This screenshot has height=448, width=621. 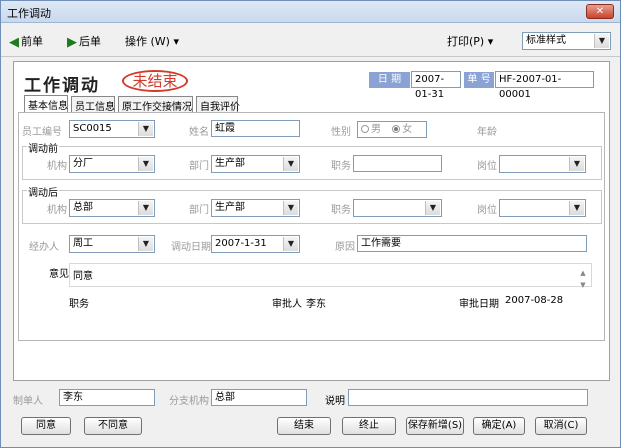 What do you see at coordinates (304, 426) in the screenshot?
I see `finish-button: 结束` at bounding box center [304, 426].